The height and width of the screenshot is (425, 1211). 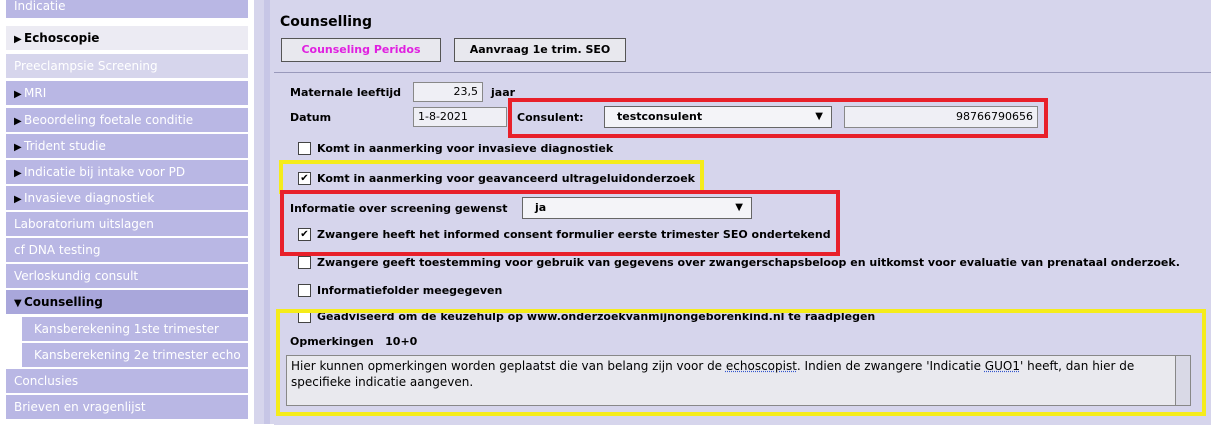 I want to click on sidebar-item-kans-1: Kansberekening 1ste trimester, so click(x=135, y=329).